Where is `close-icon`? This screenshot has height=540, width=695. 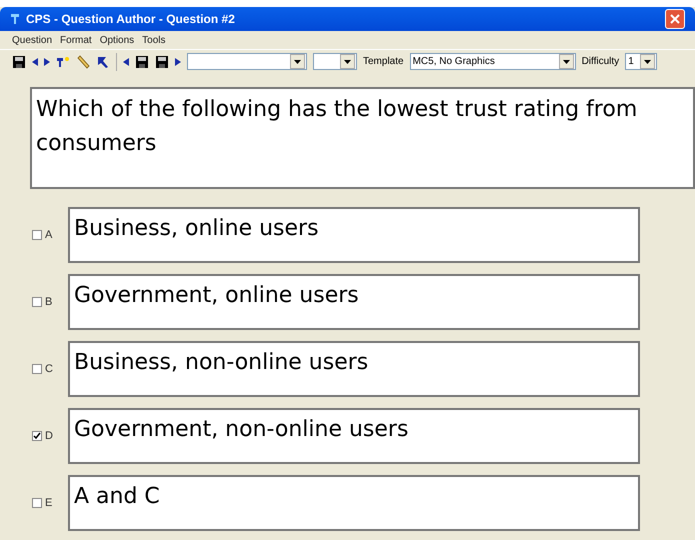
close-icon is located at coordinates (675, 19).